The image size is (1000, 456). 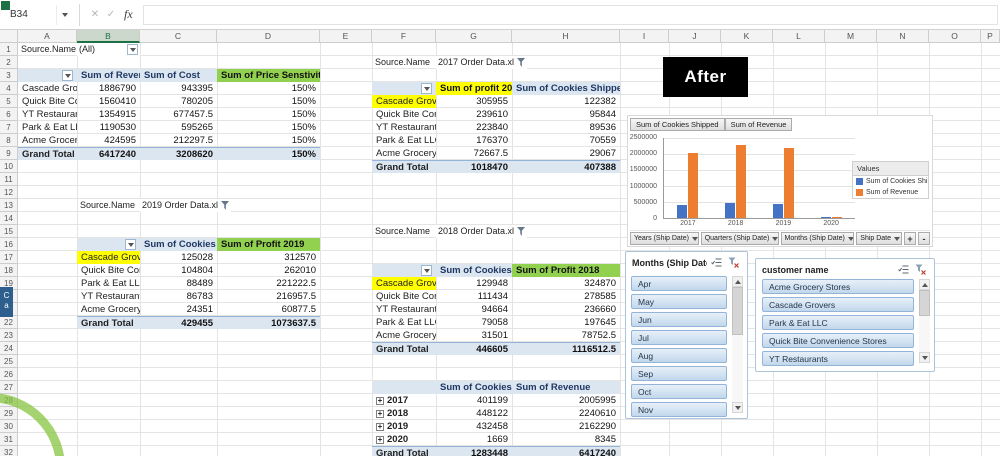 I want to click on slicer-item: Oct, so click(x=679, y=391).